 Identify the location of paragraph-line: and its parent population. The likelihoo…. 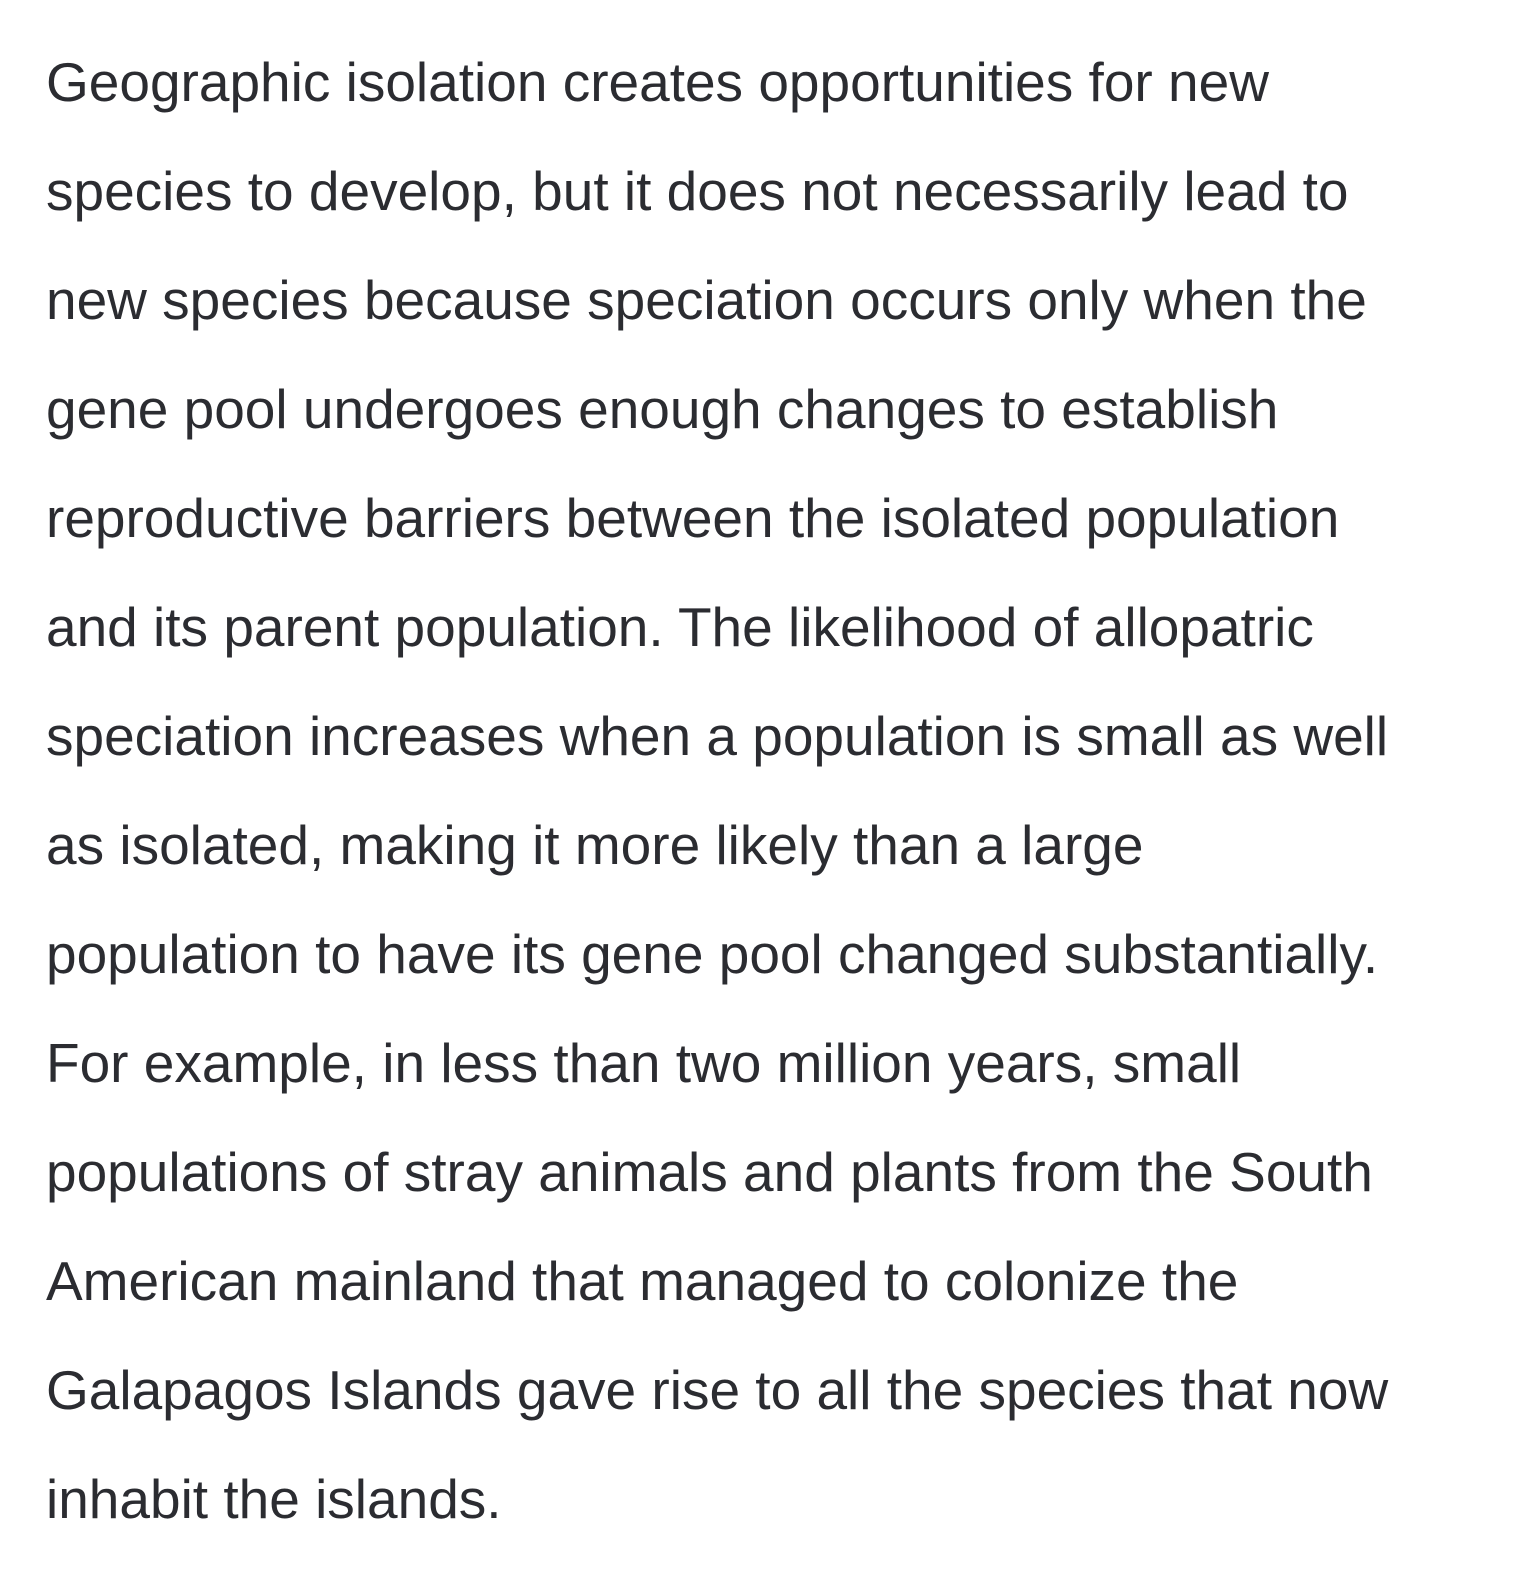
(680, 627).